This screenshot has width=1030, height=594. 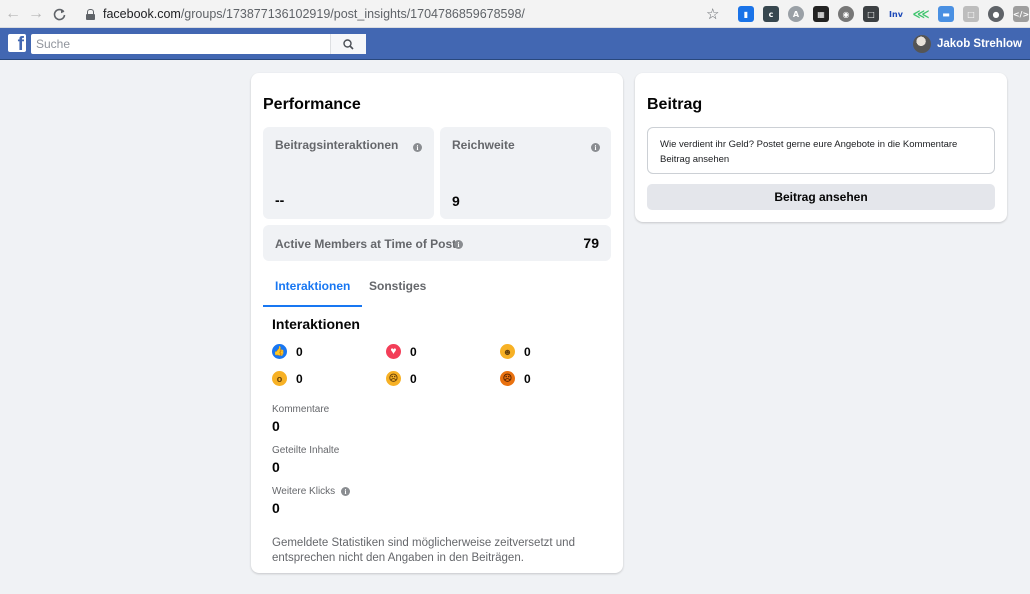 I want to click on back-arrow-icon: ←, so click(x=13, y=14).